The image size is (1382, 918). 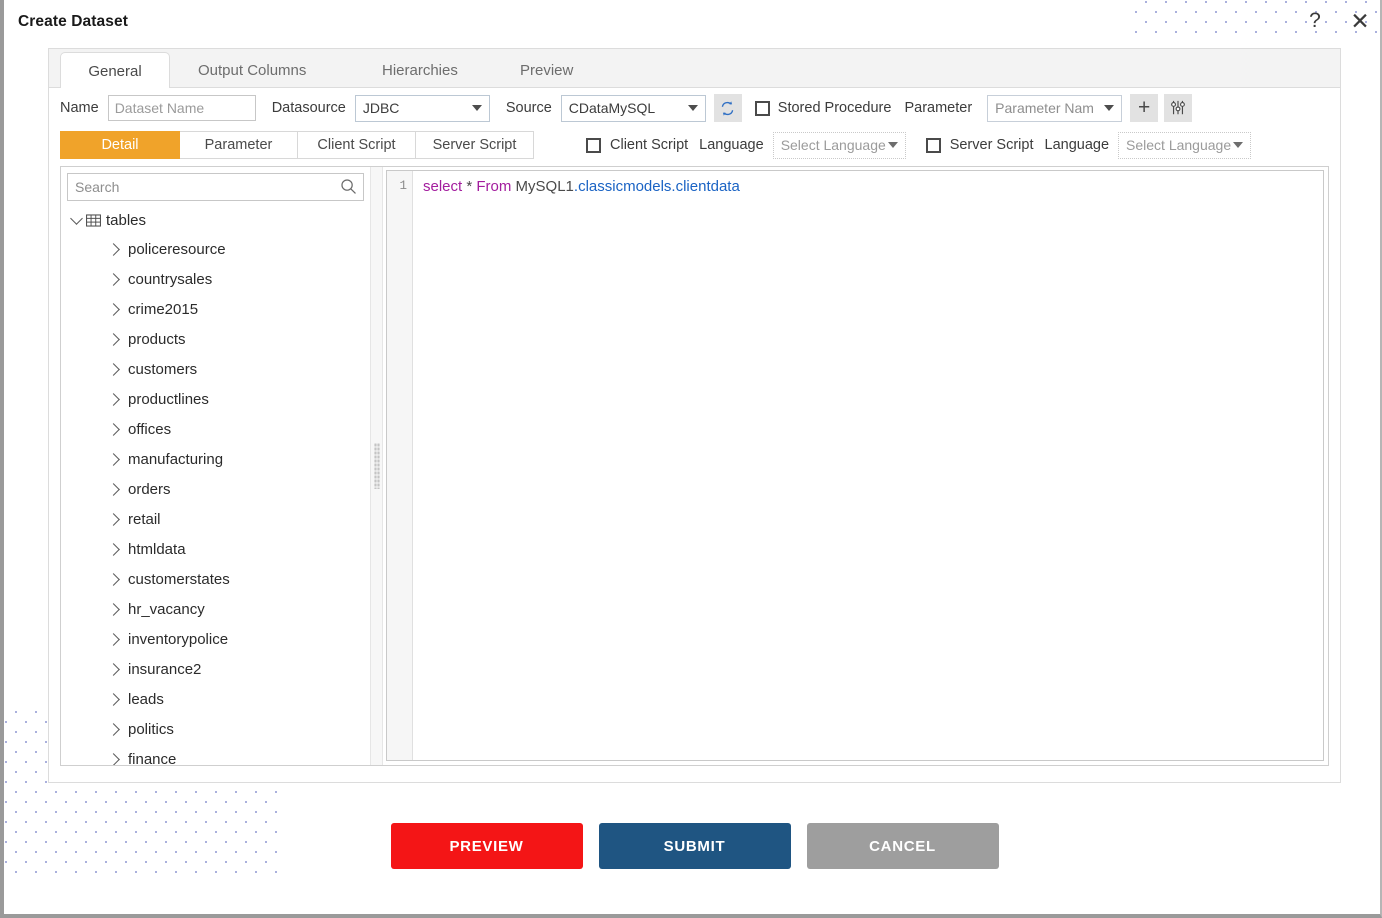 I want to click on tree-node: retail, so click(x=215, y=519).